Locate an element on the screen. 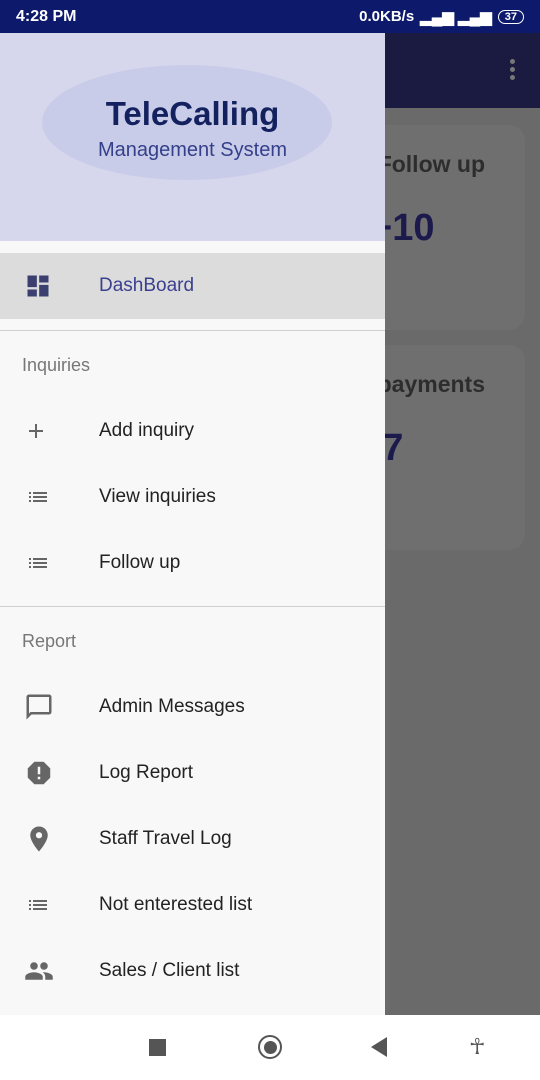 This screenshot has height=1080, width=540. drawer-item-view-inquiries: View inquiries is located at coordinates (192, 497).